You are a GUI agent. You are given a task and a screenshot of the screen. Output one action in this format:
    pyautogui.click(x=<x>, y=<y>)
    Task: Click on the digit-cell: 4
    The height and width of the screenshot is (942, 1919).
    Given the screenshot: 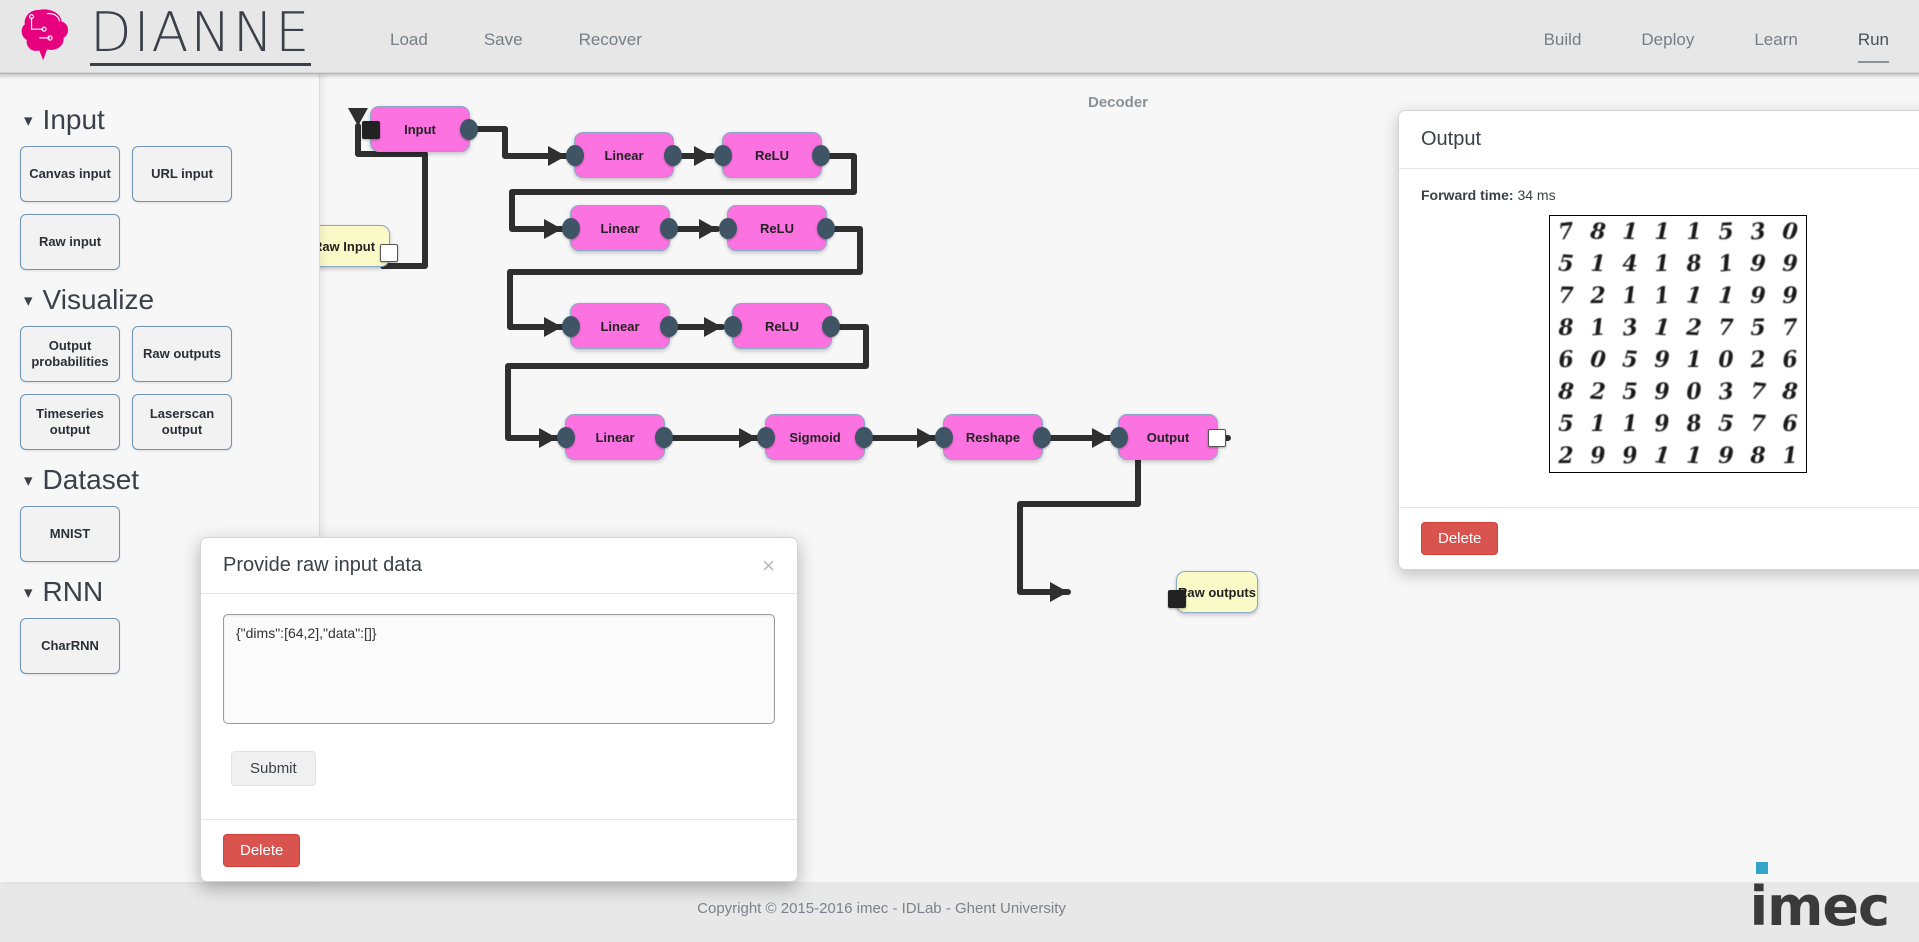 What is the action you would take?
    pyautogui.click(x=1630, y=264)
    